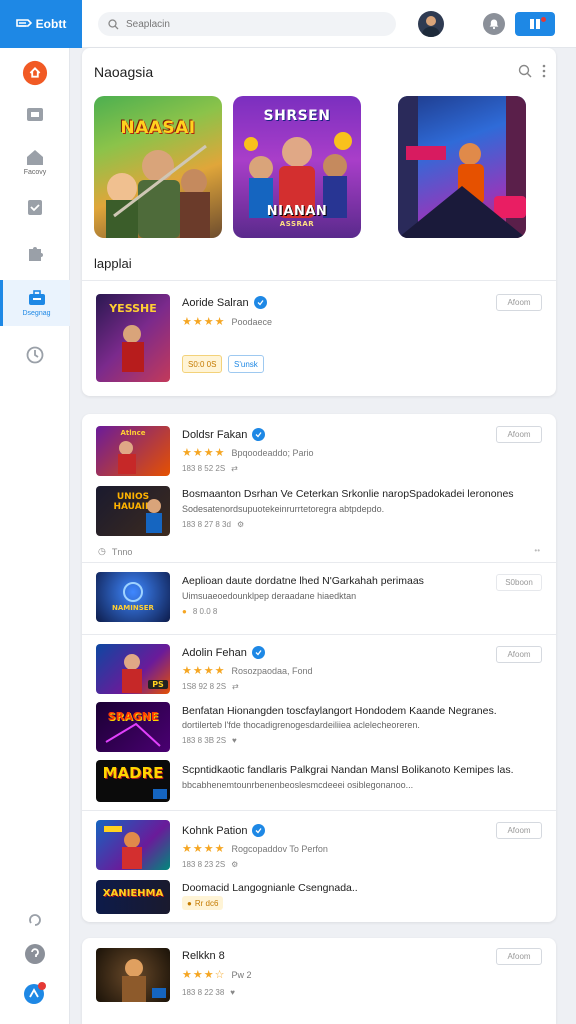 The image size is (576, 1024). I want to click on loading-icon, so click(35, 920).